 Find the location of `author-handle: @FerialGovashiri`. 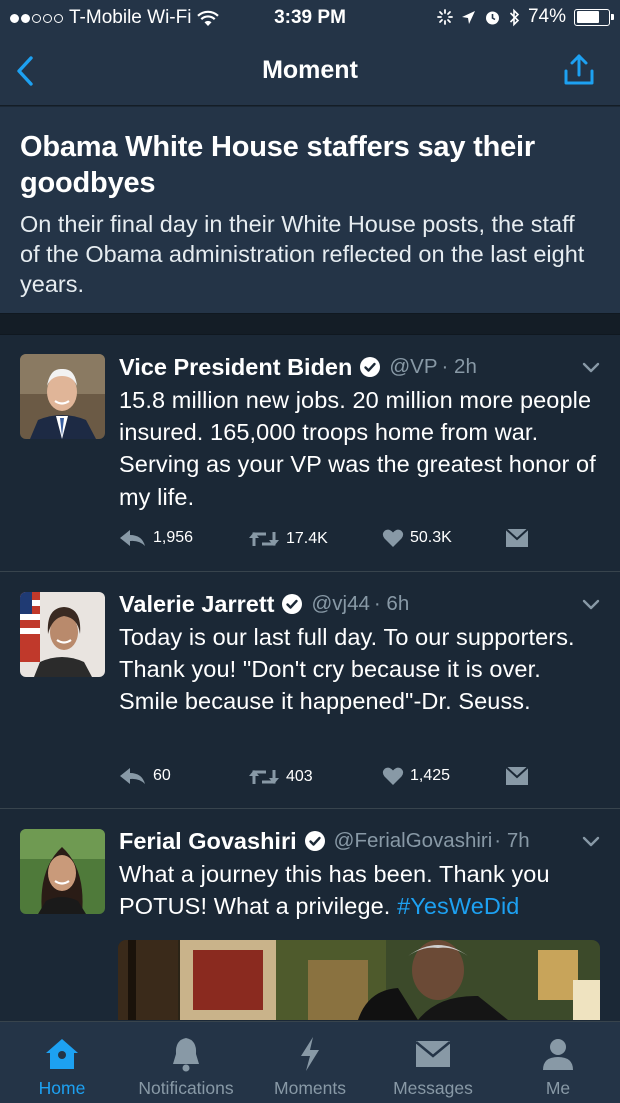

author-handle: @FerialGovashiri is located at coordinates (413, 841).